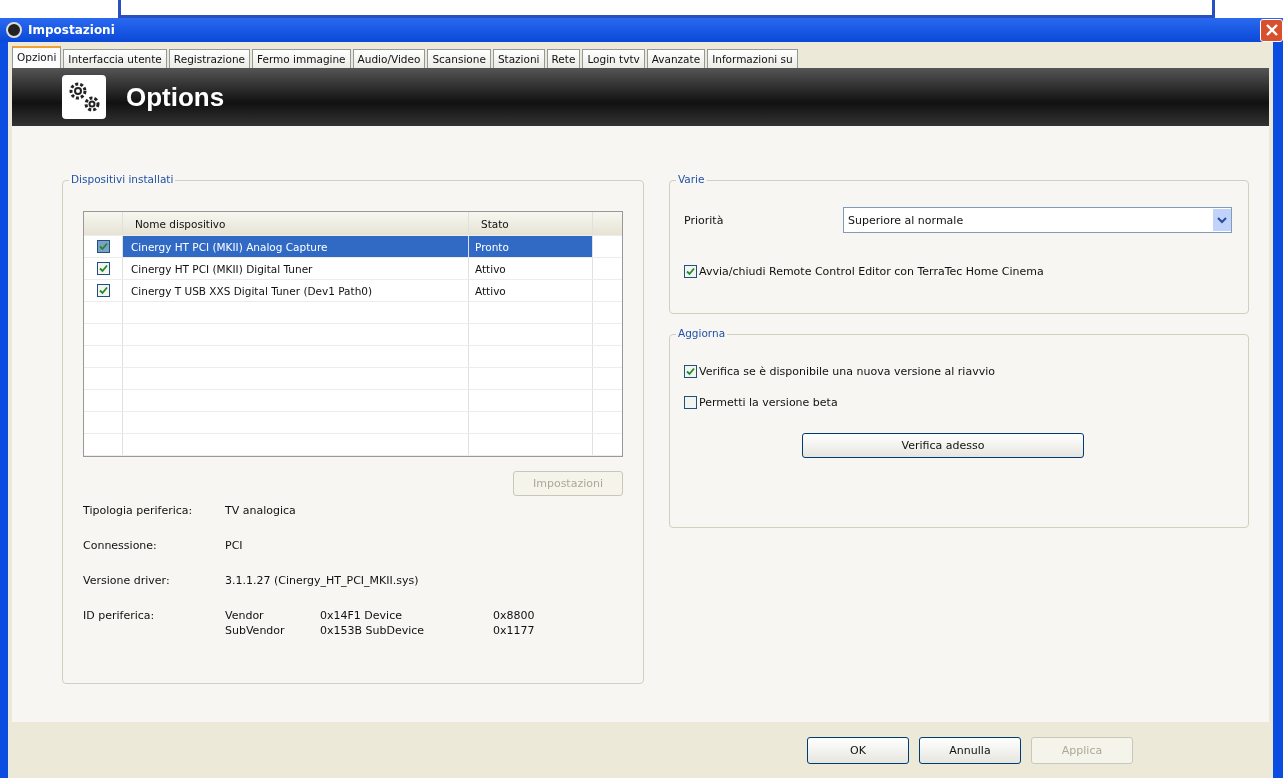  Describe the element at coordinates (175, 97) in the screenshot. I see `banner-title: Options` at that location.